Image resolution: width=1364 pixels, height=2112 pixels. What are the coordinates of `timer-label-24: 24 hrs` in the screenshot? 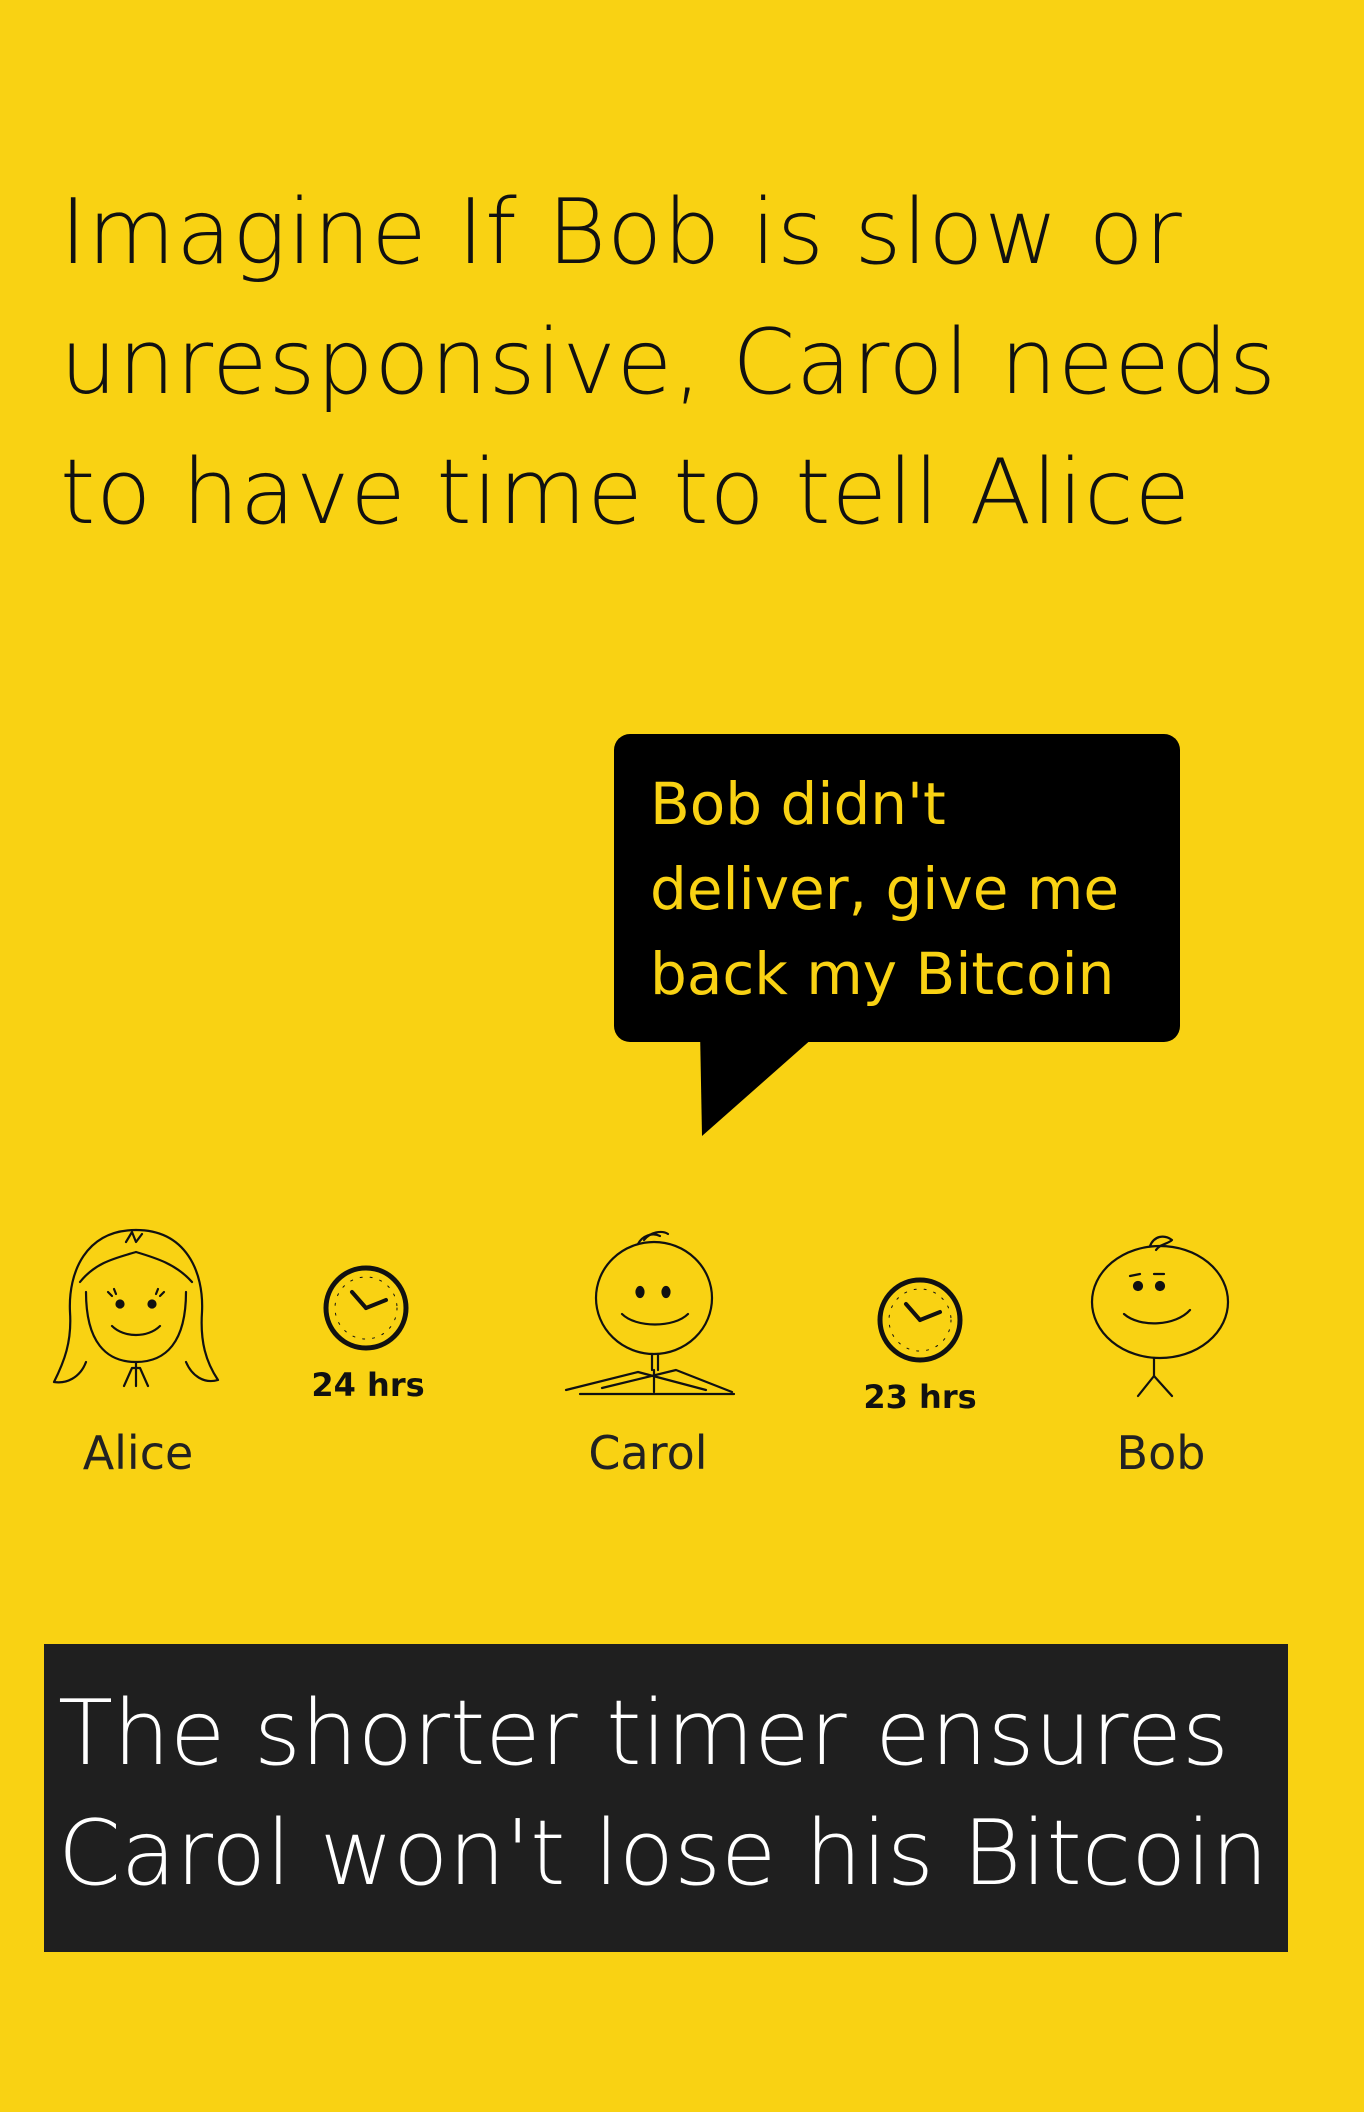 It's located at (368, 1385).